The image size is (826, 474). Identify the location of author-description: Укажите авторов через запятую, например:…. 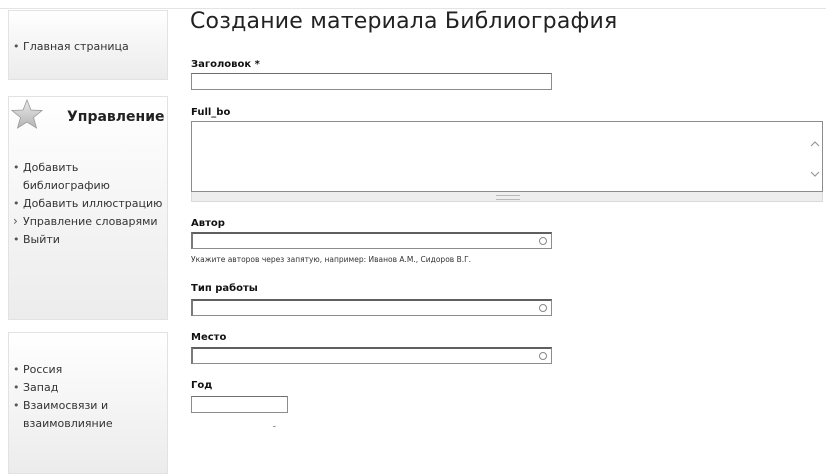
(331, 259).